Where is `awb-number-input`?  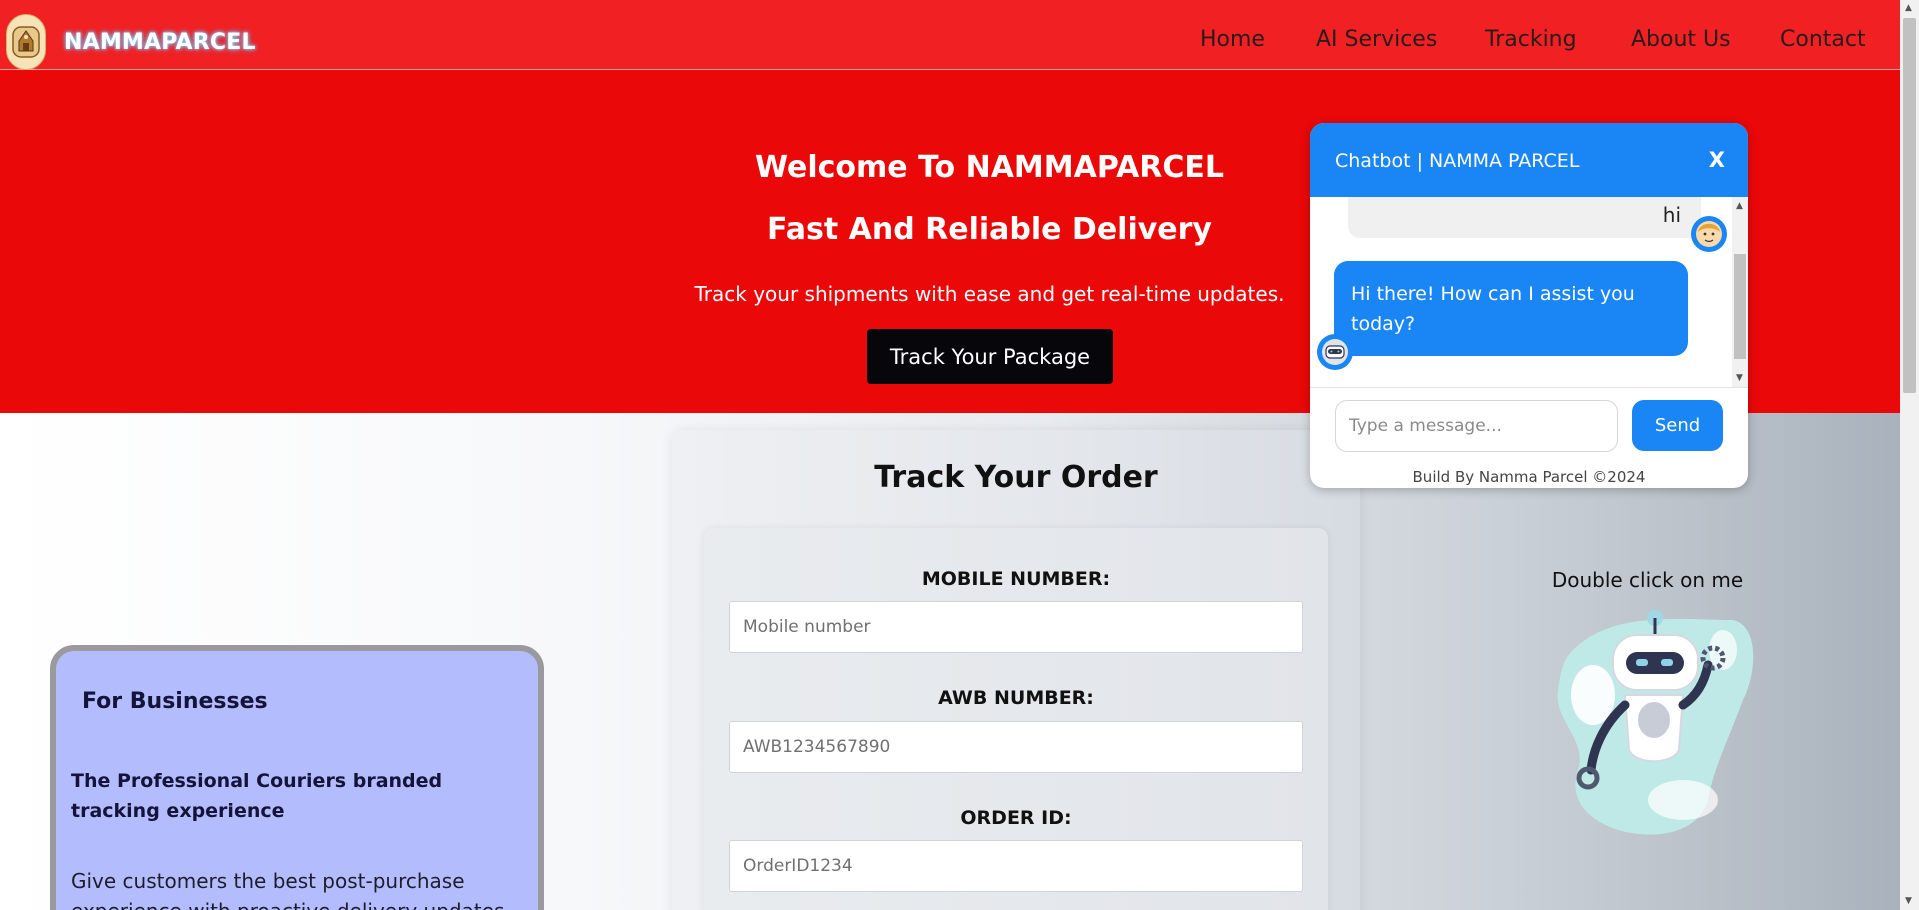 awb-number-input is located at coordinates (1016, 747).